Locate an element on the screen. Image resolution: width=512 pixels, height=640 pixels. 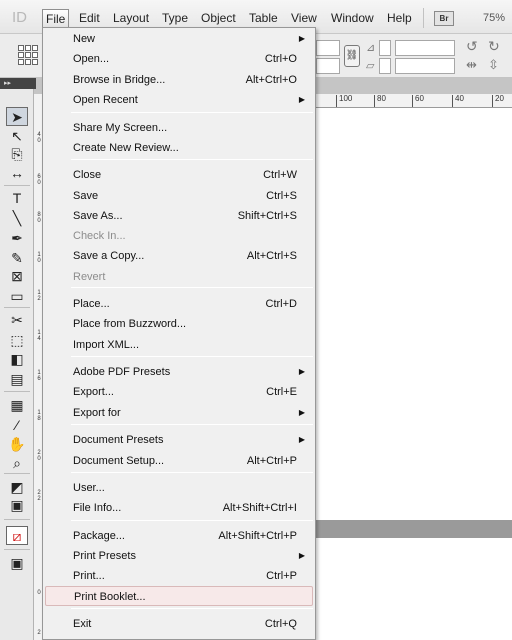
menu-item-export: Export... Ctrl+E is located at coordinates (179, 392).